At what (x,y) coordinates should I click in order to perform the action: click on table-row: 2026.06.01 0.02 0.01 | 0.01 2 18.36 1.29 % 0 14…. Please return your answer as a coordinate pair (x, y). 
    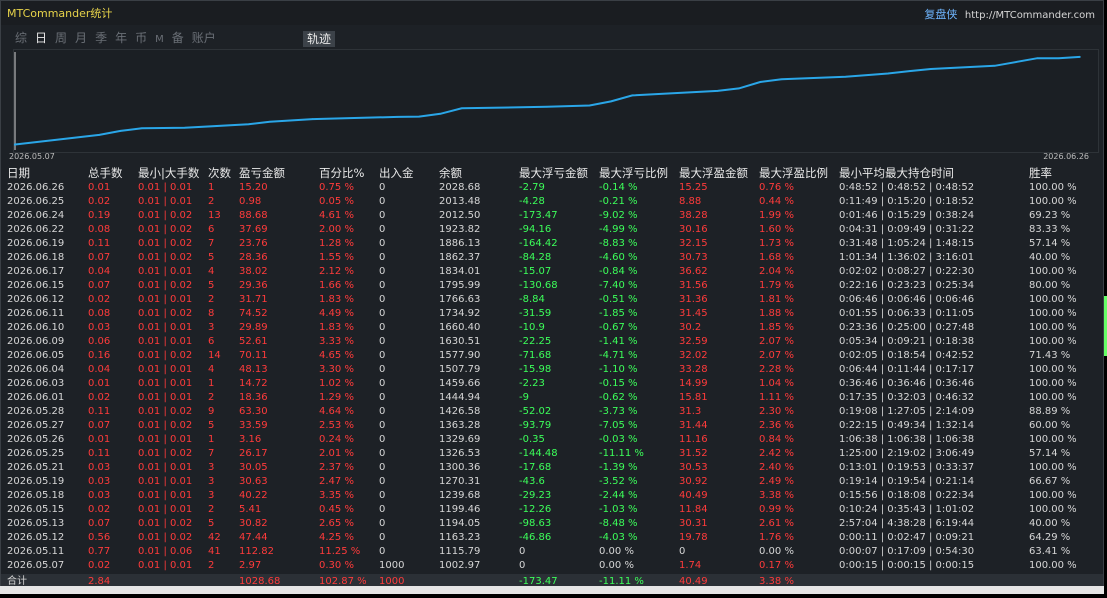
    Looking at the image, I should click on (552, 398).